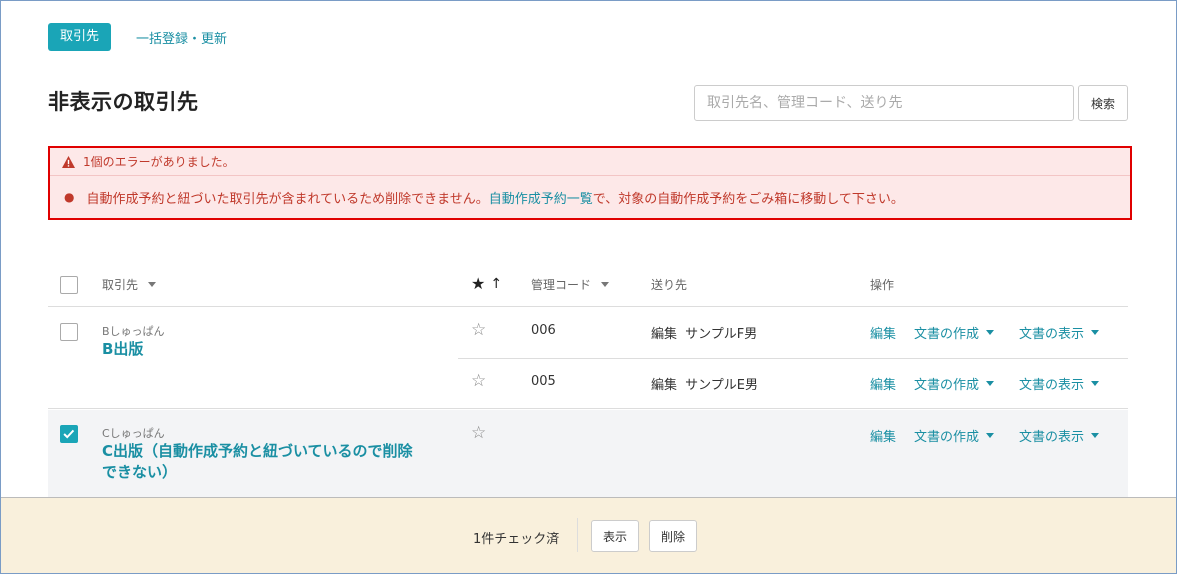 The image size is (1177, 574). I want to click on client-name-link: C出版（自動作成予約と紐づいているので削除 できない）, so click(257, 462).